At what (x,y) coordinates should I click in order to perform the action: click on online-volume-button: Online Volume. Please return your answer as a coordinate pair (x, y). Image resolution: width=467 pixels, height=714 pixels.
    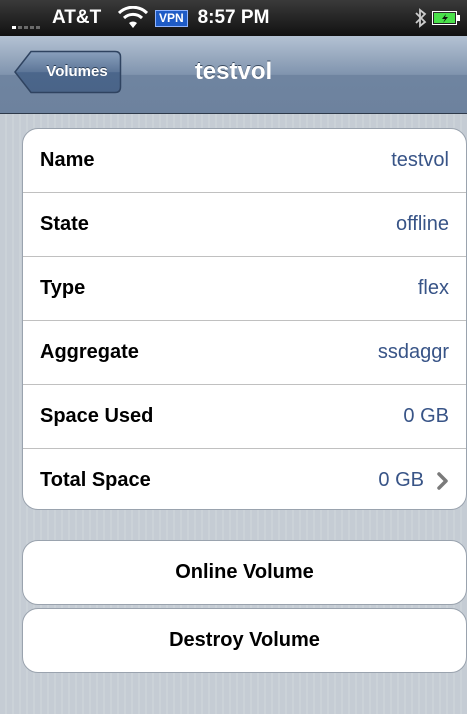
    Looking at the image, I should click on (244, 572).